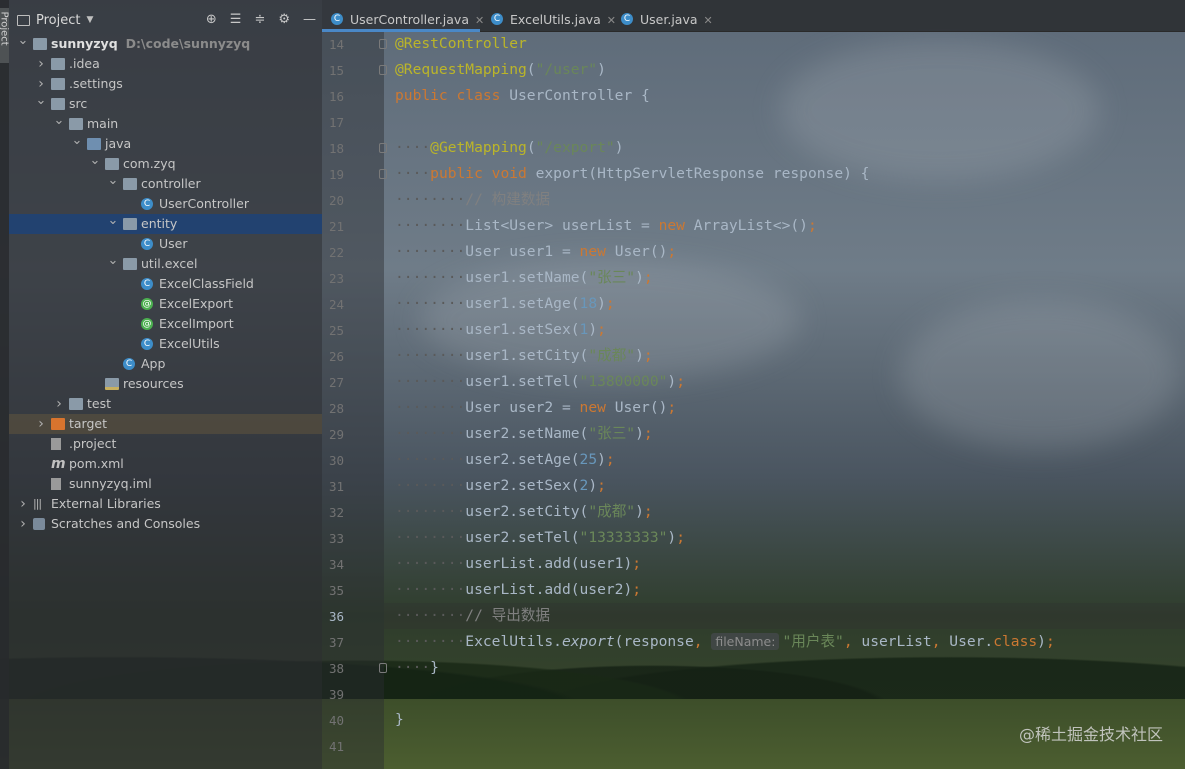 This screenshot has height=769, width=1185. Describe the element at coordinates (165, 304) in the screenshot. I see `tree-item-excelexport: @ ExcelExport` at that location.